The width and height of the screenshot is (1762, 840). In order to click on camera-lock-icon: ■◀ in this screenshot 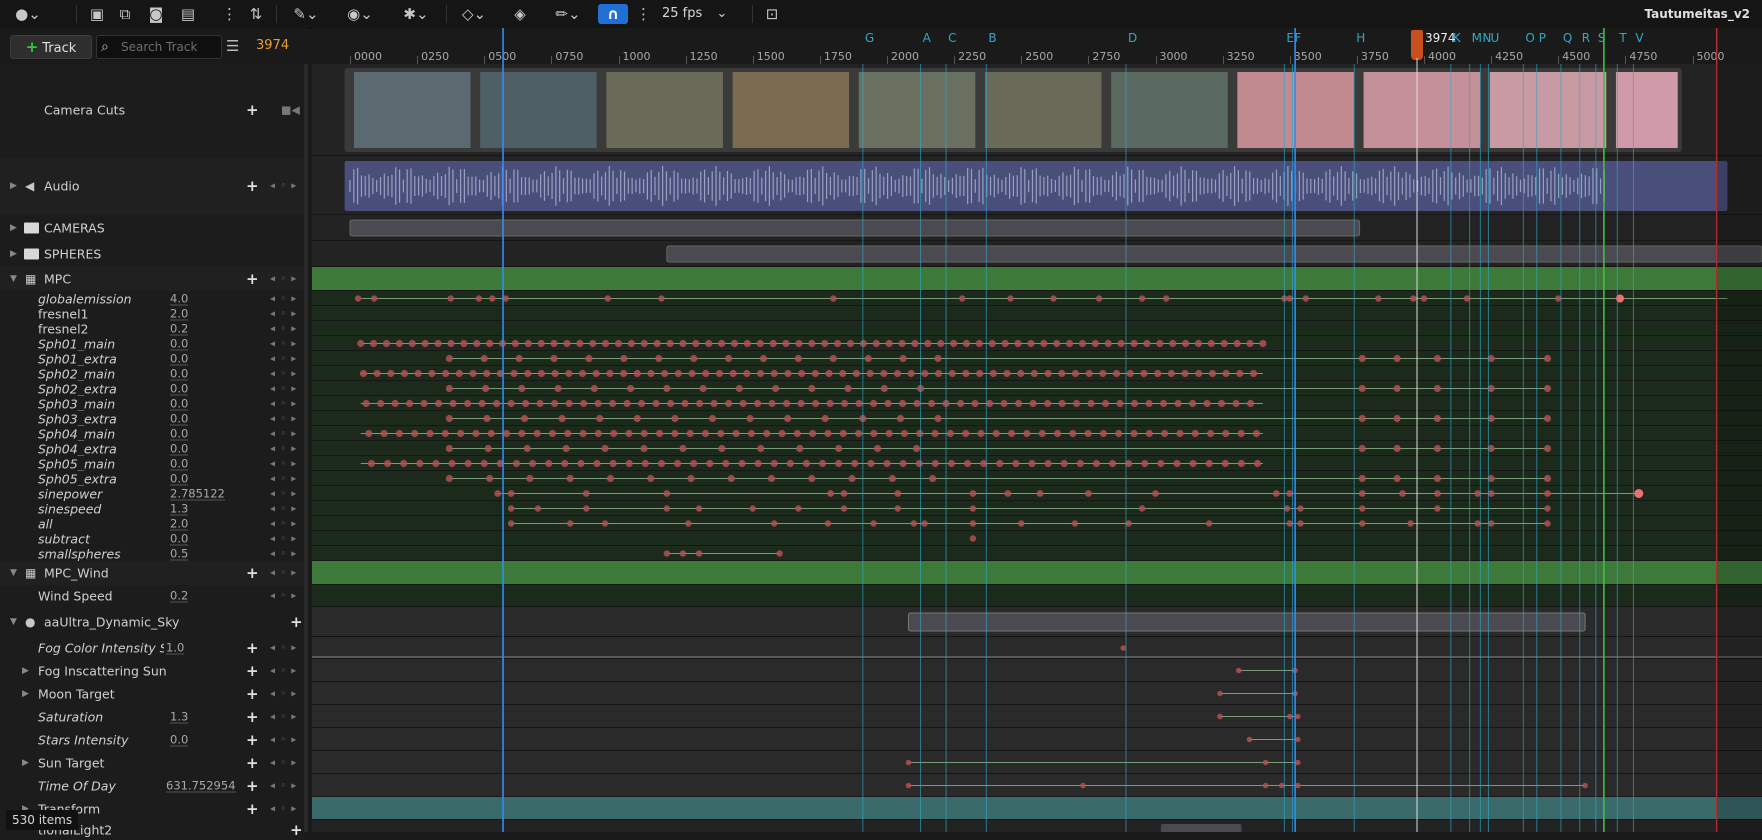, I will do `click(290, 110)`.